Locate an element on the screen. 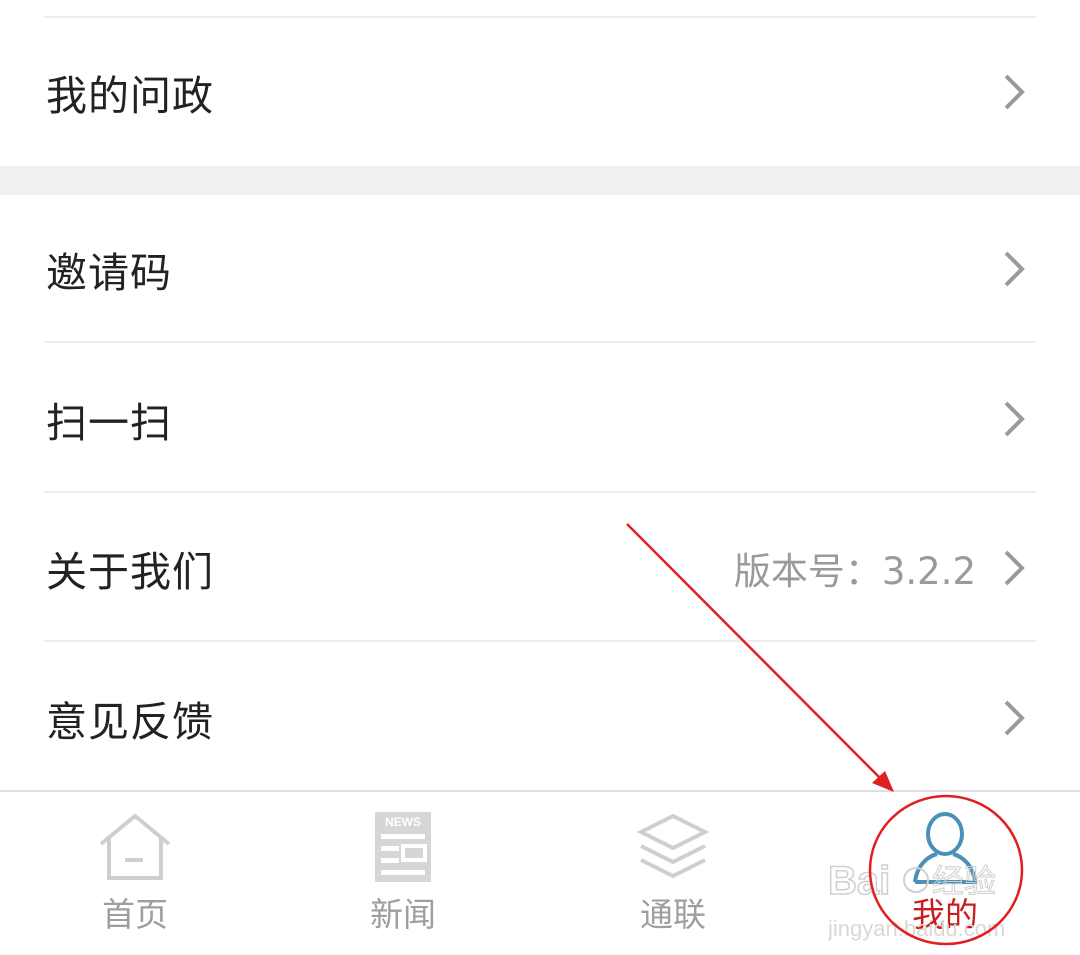 The height and width of the screenshot is (955, 1080). tab-label: 我的 is located at coordinates (945, 914).